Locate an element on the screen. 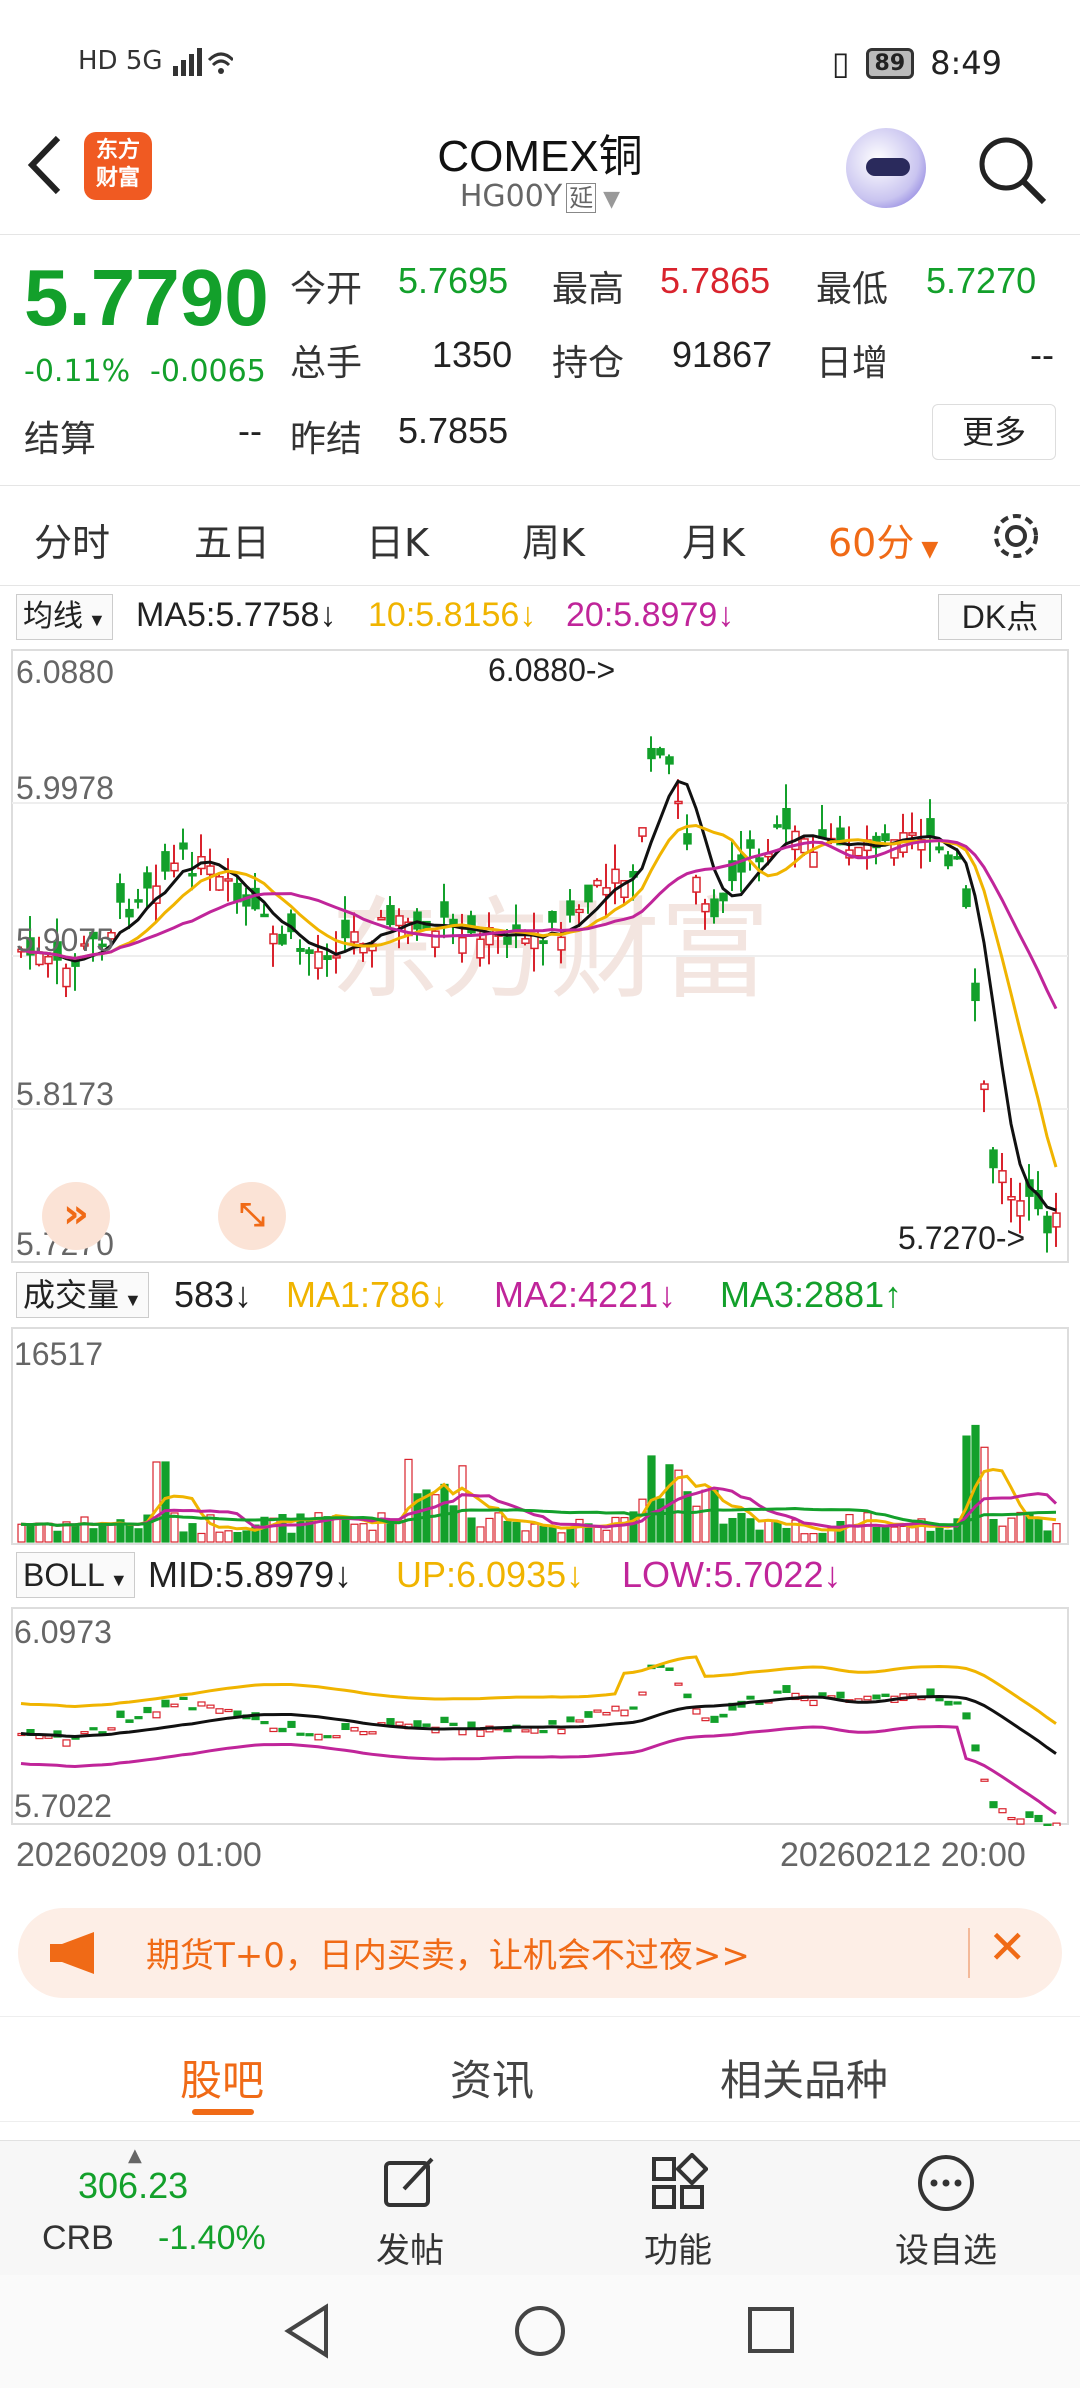 The height and width of the screenshot is (2388, 1080). ma-selector-button: 均线 ▼ is located at coordinates (64, 617).